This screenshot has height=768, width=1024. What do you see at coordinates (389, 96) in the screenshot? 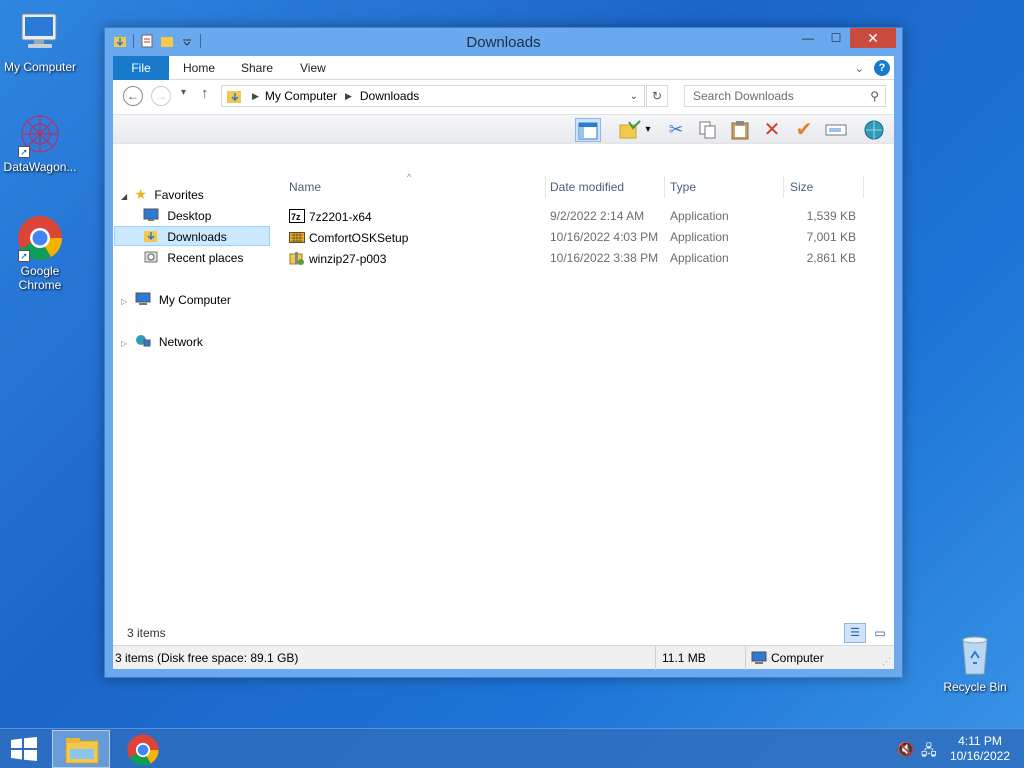
I see `breadcrumb-downloads: Downloads` at bounding box center [389, 96].